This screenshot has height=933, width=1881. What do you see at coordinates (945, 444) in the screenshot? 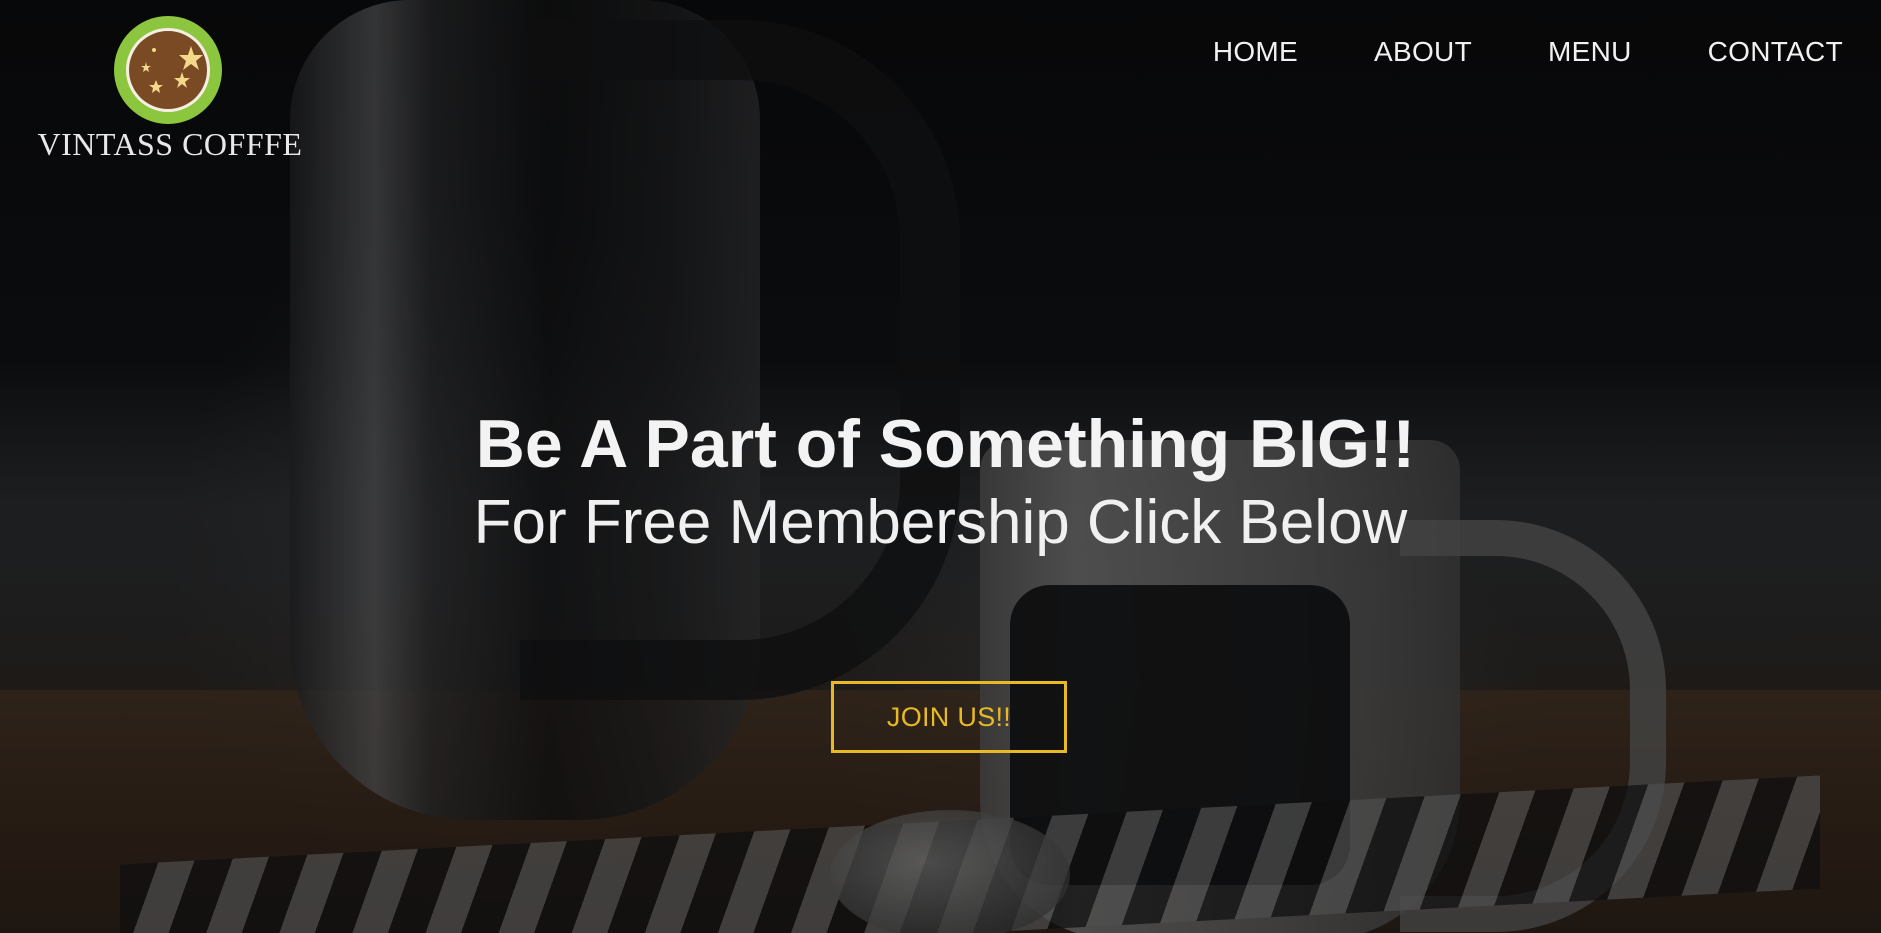
I see `hero-headline: Be A Part of Something BIG!!` at bounding box center [945, 444].